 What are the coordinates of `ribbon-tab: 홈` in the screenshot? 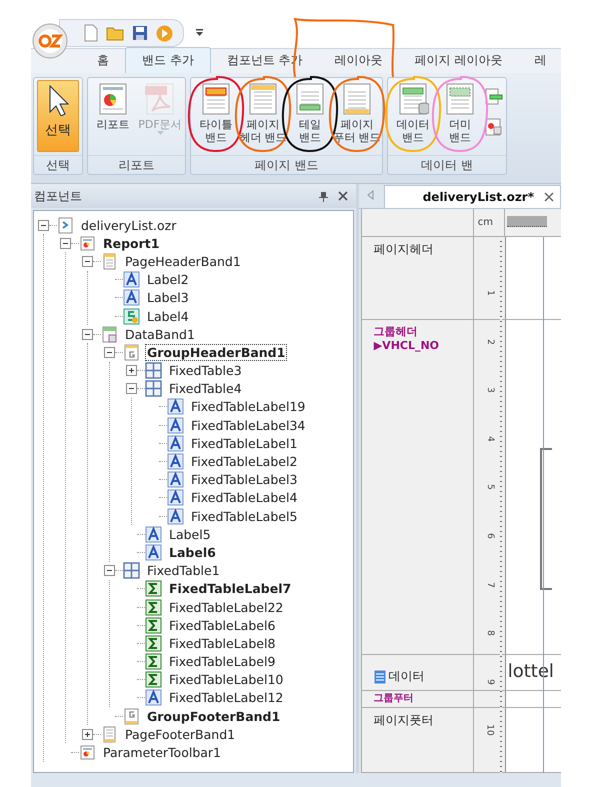 It's located at (103, 60).